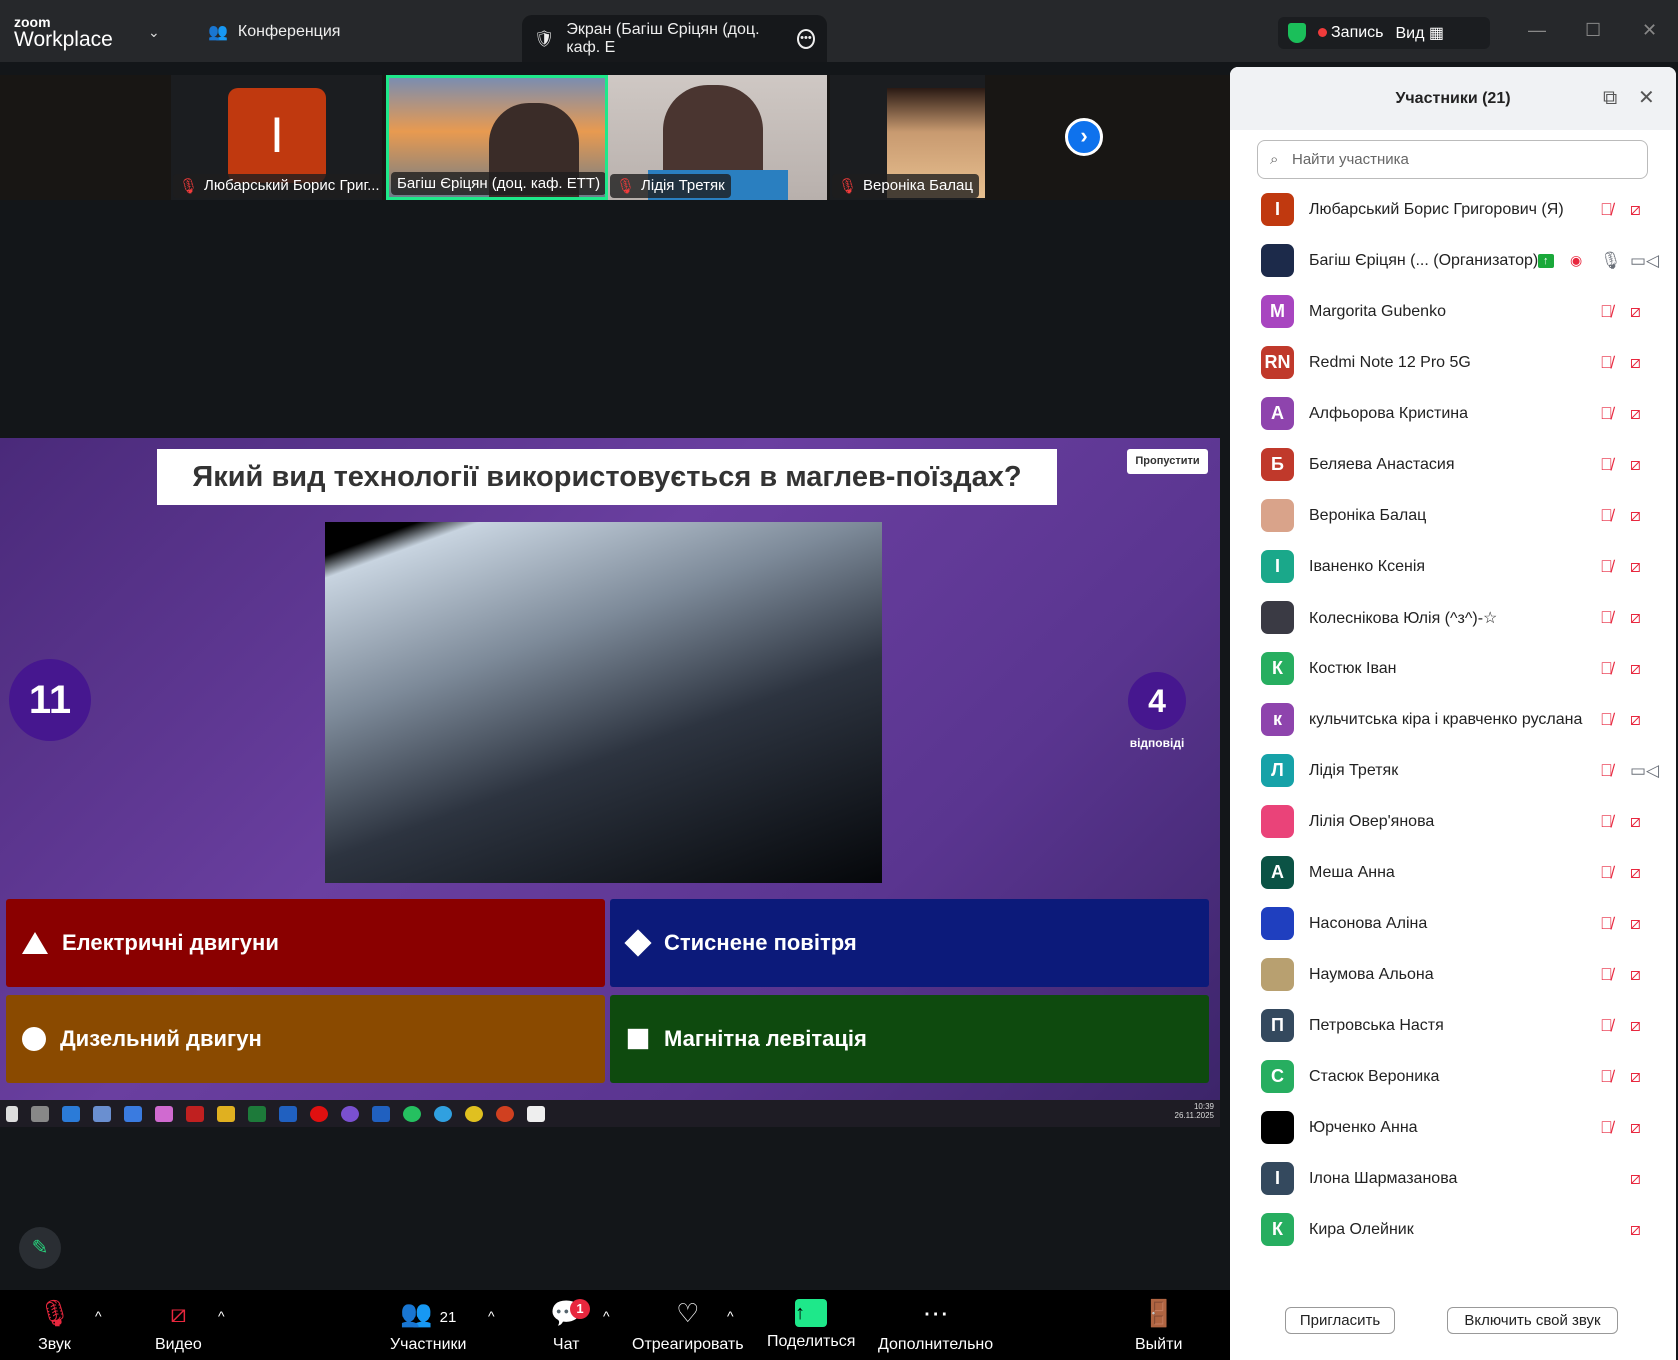 Image resolution: width=1678 pixels, height=1360 pixels. Describe the element at coordinates (1453, 668) in the screenshot. I see `participant-row: К Костюк Іван 🎙̸ ⧄` at that location.